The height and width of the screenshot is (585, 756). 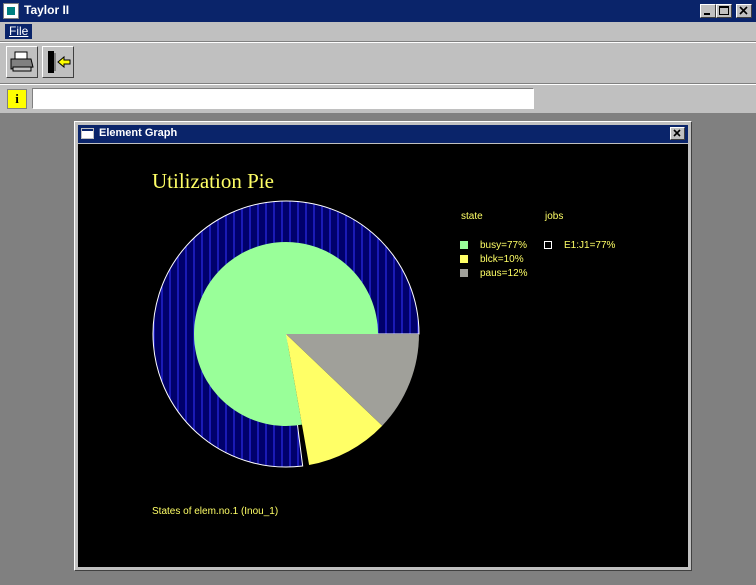 I want to click on legend-header-state: state, so click(x=472, y=216).